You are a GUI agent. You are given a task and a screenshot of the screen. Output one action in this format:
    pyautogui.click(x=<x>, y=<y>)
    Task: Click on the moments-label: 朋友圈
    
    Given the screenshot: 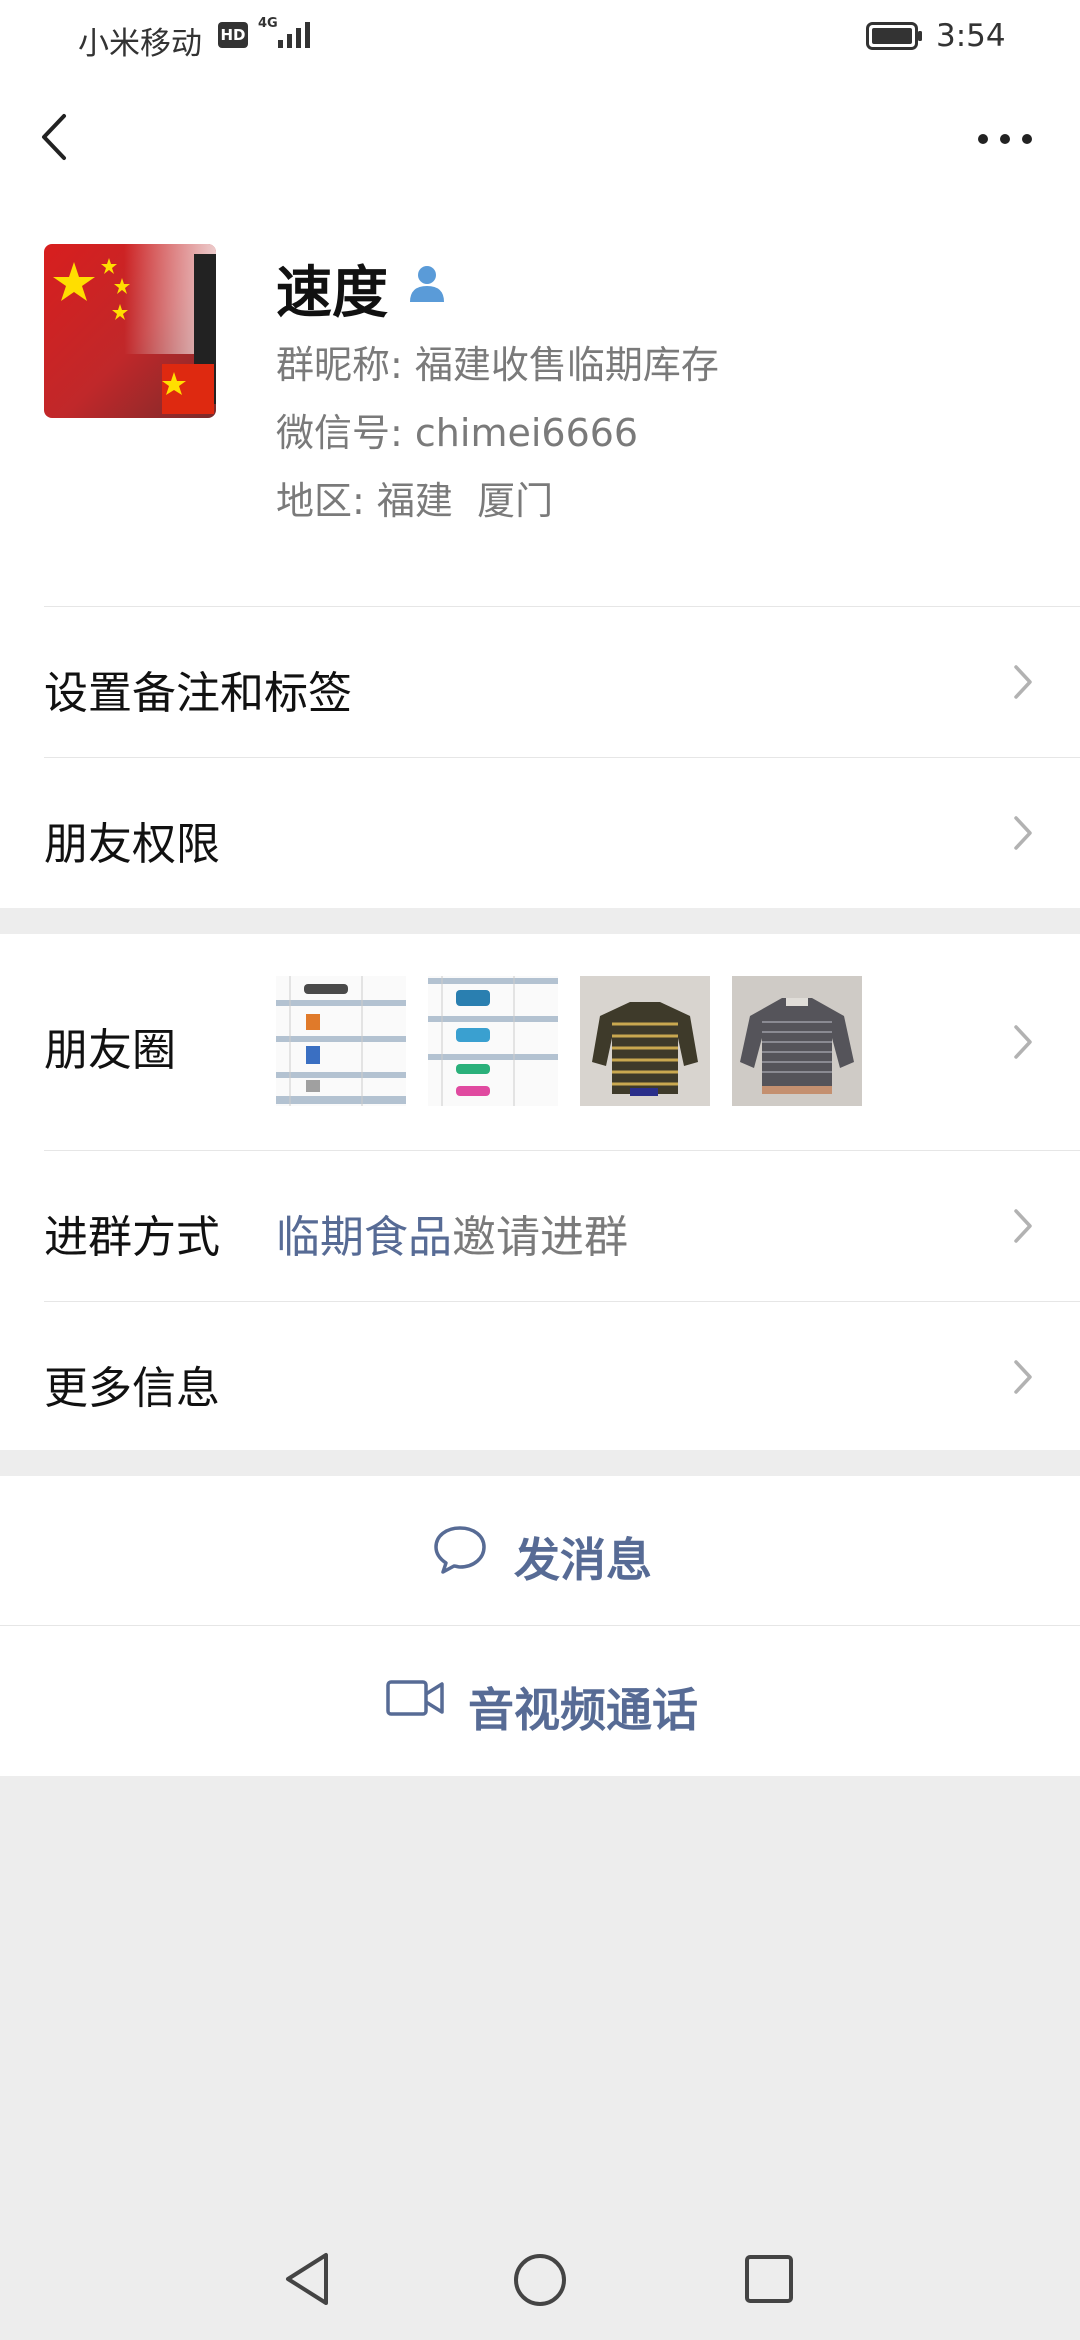 What is the action you would take?
    pyautogui.click(x=110, y=1050)
    